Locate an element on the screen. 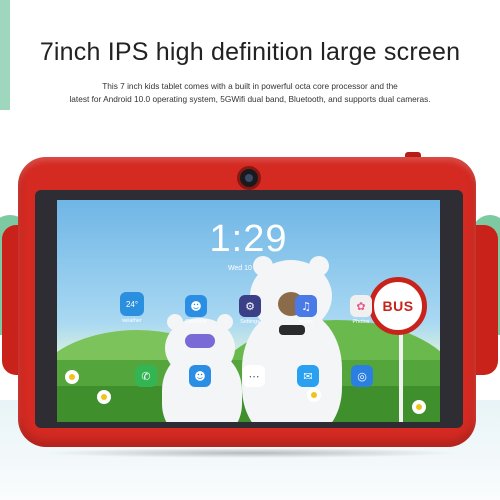  phone-icon: ✆ is located at coordinates (146, 376).